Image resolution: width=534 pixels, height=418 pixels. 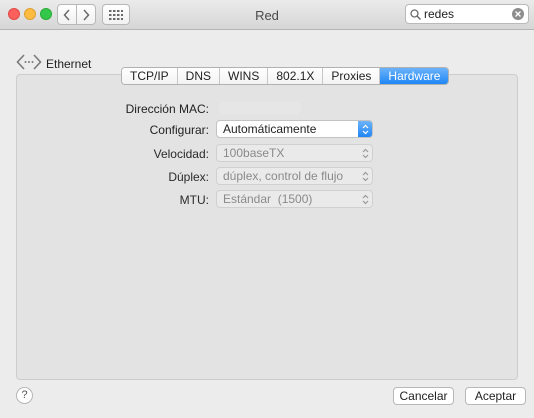 I want to click on tab-8021x: 802.1X, so click(x=296, y=76).